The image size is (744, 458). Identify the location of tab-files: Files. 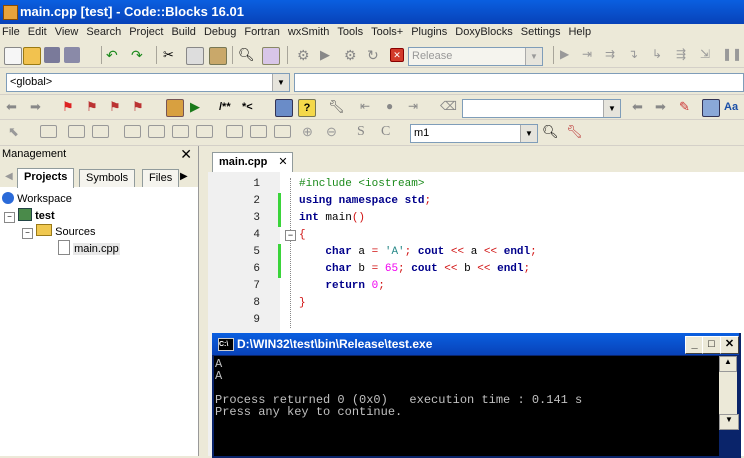
(161, 178).